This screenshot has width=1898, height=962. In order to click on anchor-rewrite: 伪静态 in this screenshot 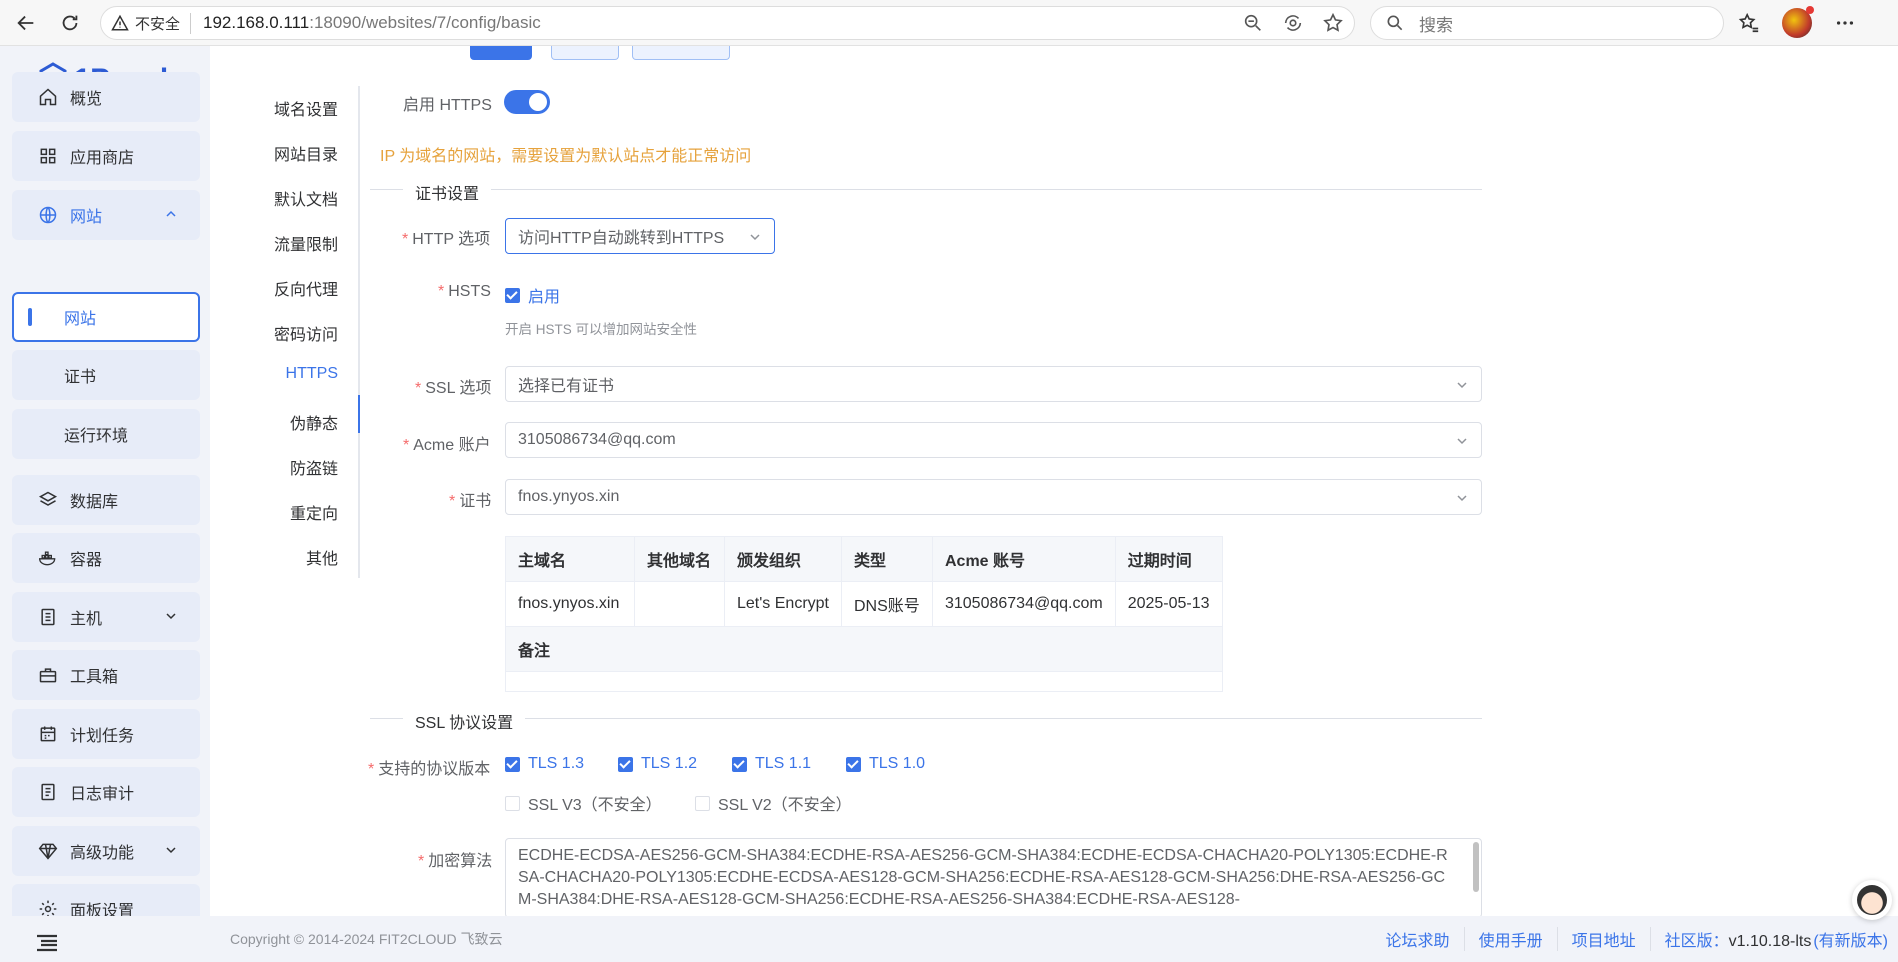, I will do `click(314, 422)`.